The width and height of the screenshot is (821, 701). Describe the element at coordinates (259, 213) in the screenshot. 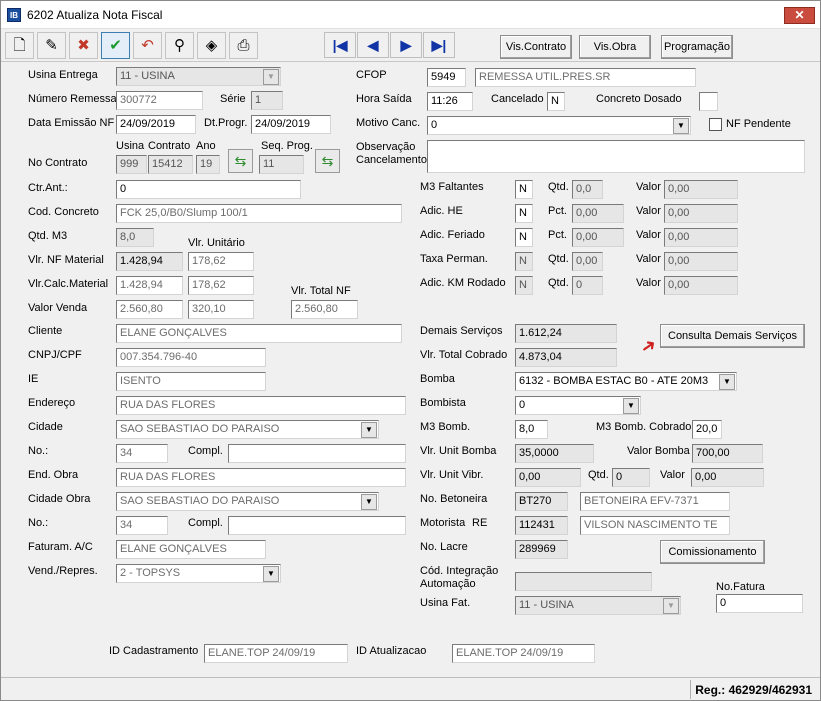

I see `cod-concreto-field: FCK 25,0/B0/Slump 100/1` at that location.